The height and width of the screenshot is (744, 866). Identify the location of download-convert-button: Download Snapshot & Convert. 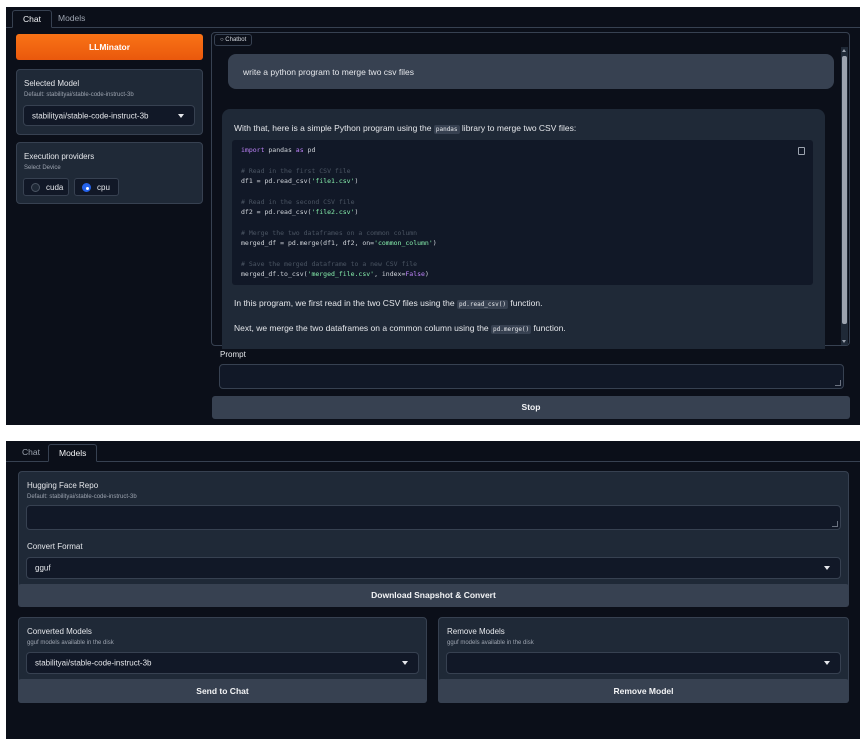
(433, 595).